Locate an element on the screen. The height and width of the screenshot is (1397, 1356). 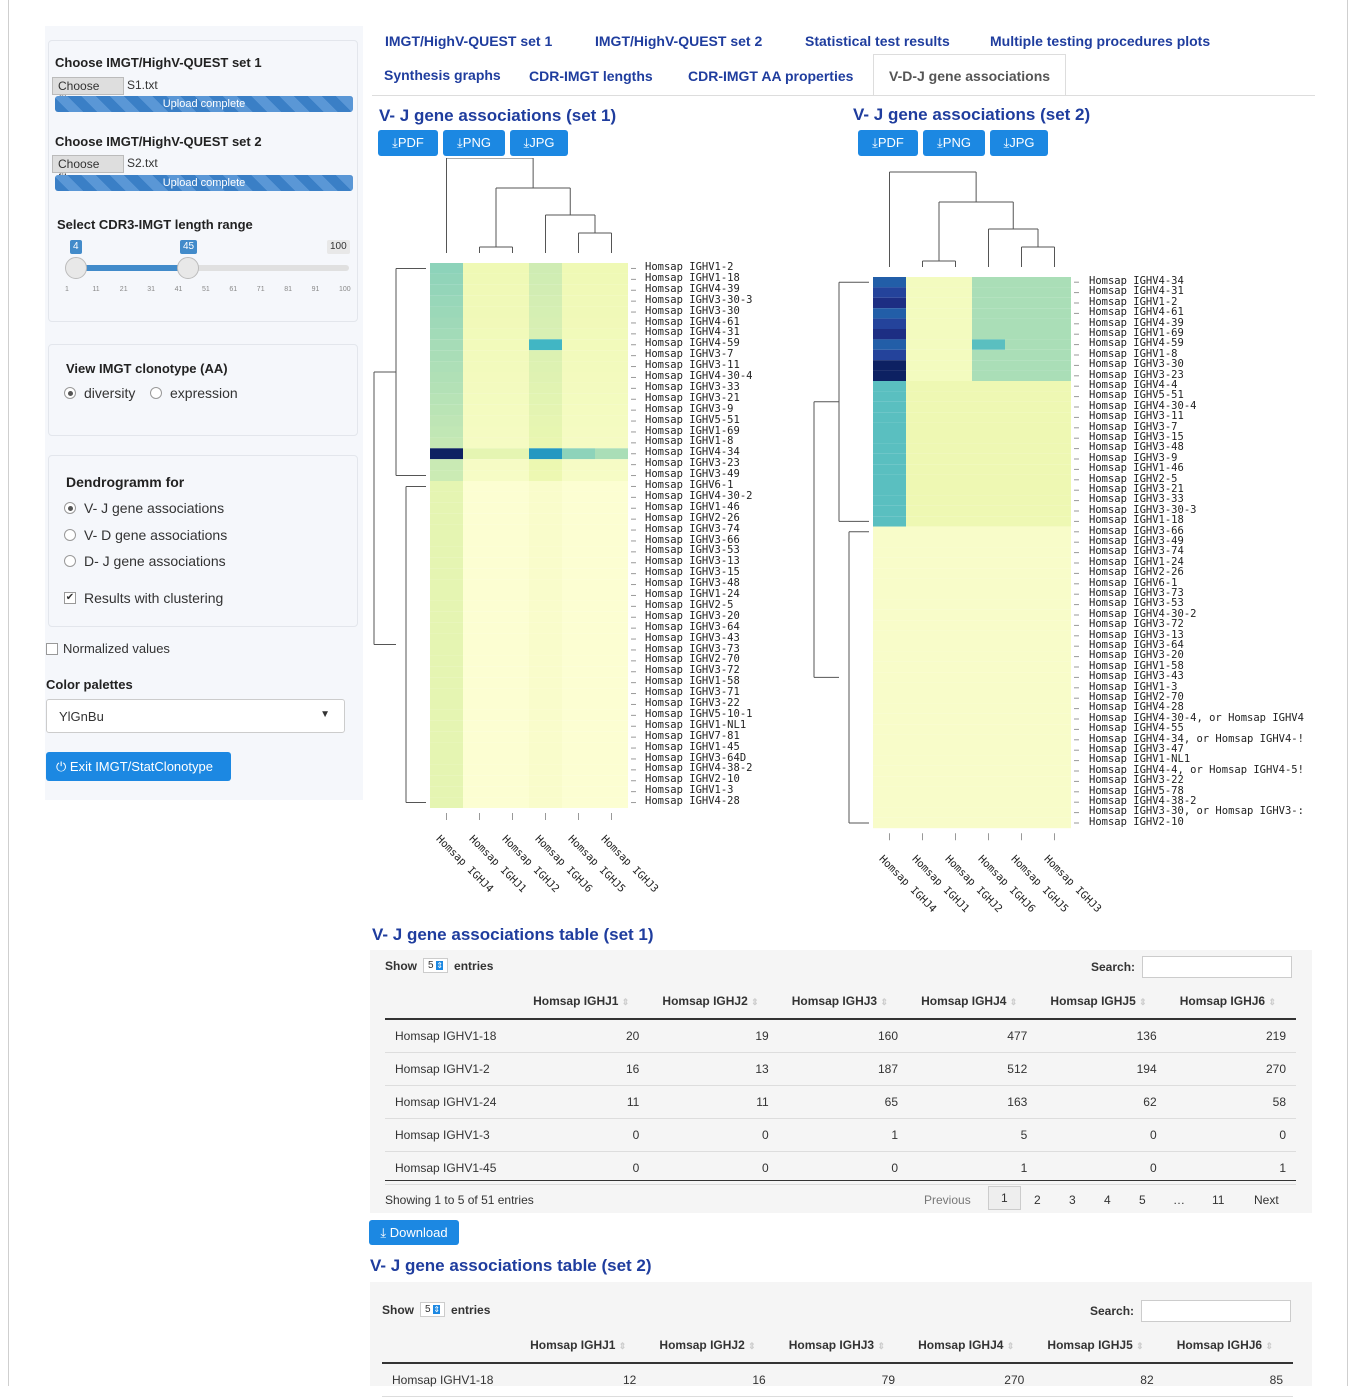
heatmap2-png-button: ⤓PNG is located at coordinates (954, 143).